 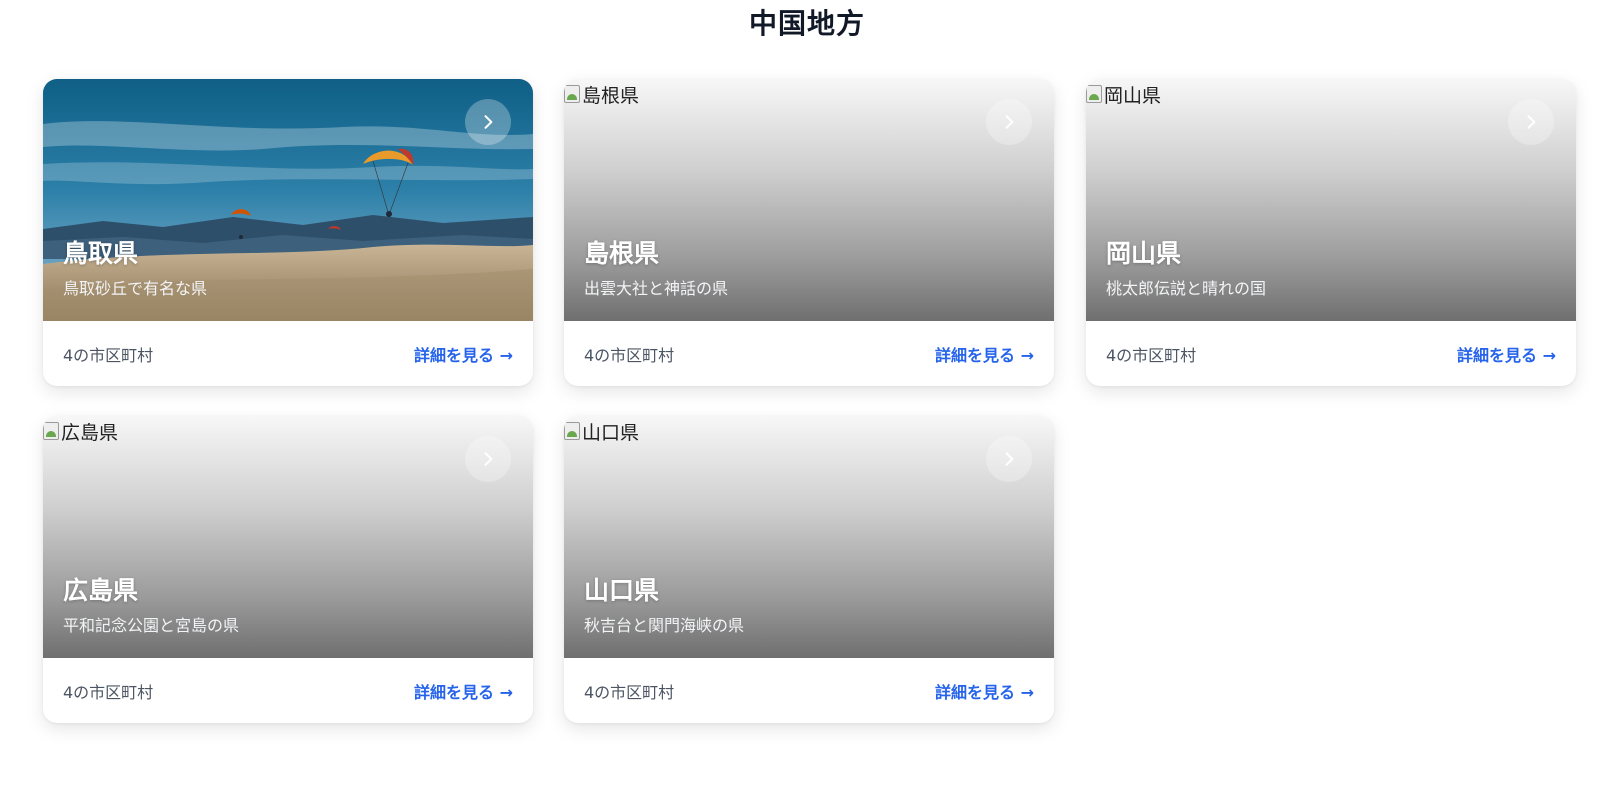 What do you see at coordinates (622, 590) in the screenshot?
I see `prefecture-name: 山口県` at bounding box center [622, 590].